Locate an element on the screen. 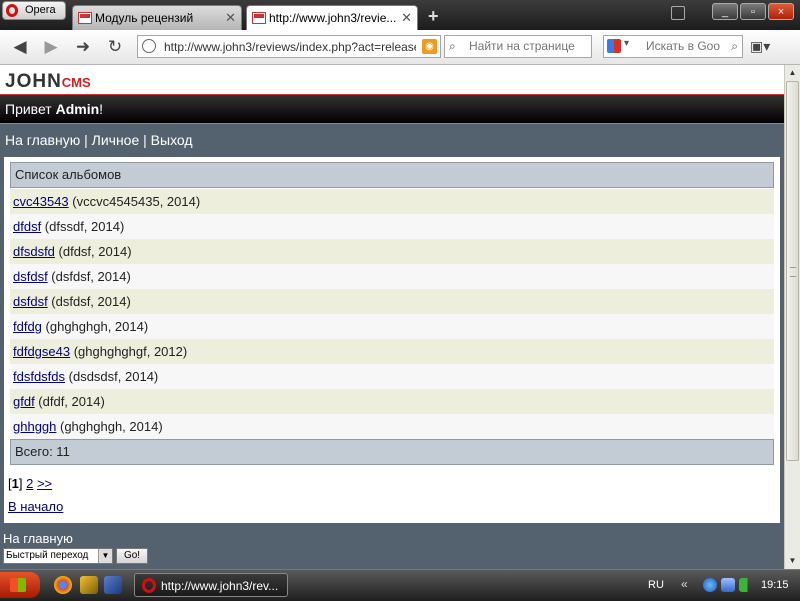 The width and height of the screenshot is (800, 601). logo-main-text: JOHN is located at coordinates (33, 81).